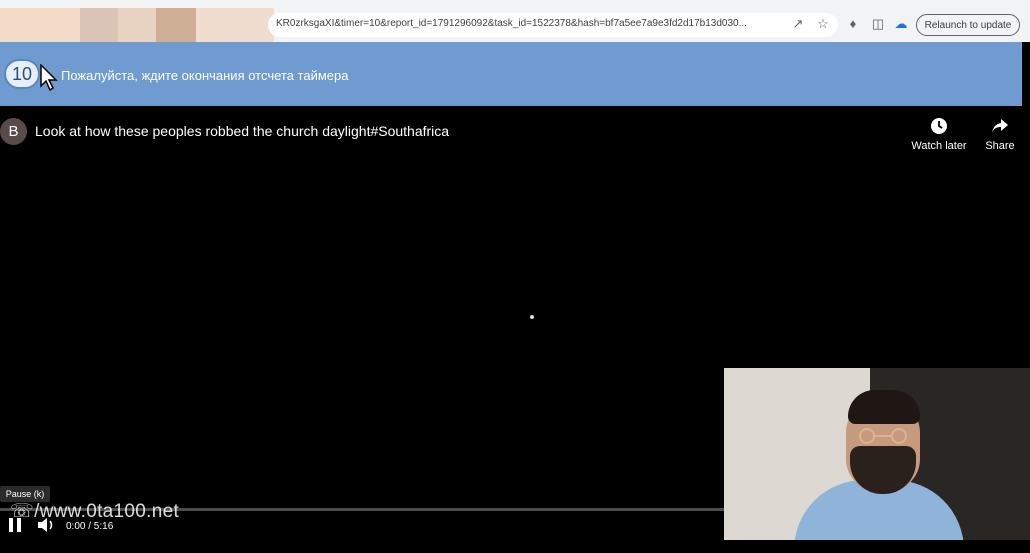 This screenshot has height=553, width=1030. What do you see at coordinates (878, 24) in the screenshot?
I see `side-panel-icon: ◫` at bounding box center [878, 24].